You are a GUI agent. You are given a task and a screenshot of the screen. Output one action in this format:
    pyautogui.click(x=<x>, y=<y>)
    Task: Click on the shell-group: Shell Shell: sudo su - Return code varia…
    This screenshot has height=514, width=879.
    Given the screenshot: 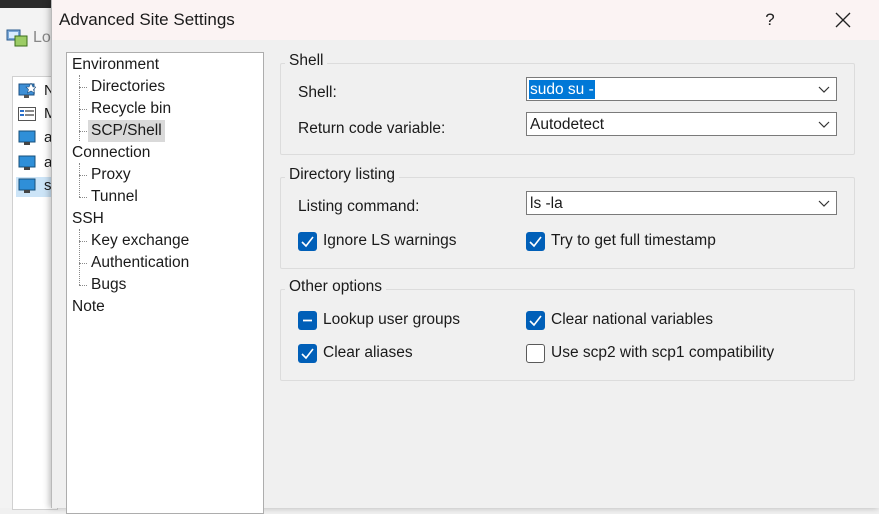 What is the action you would take?
    pyautogui.click(x=567, y=103)
    